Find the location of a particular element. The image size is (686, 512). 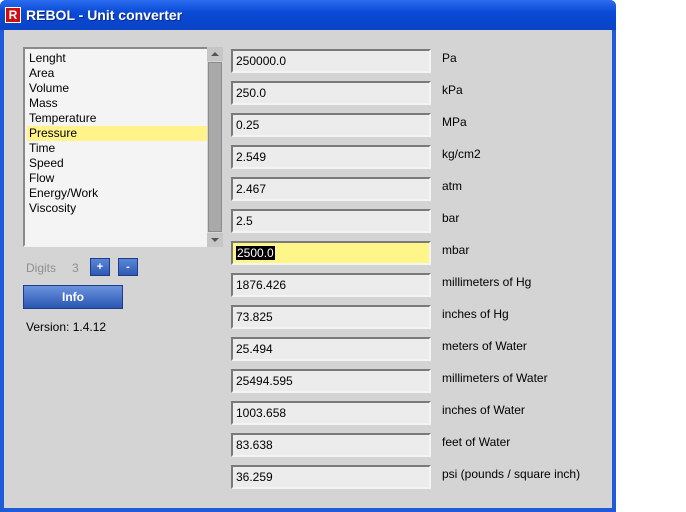

category-item: Viscosity is located at coordinates (117, 208).